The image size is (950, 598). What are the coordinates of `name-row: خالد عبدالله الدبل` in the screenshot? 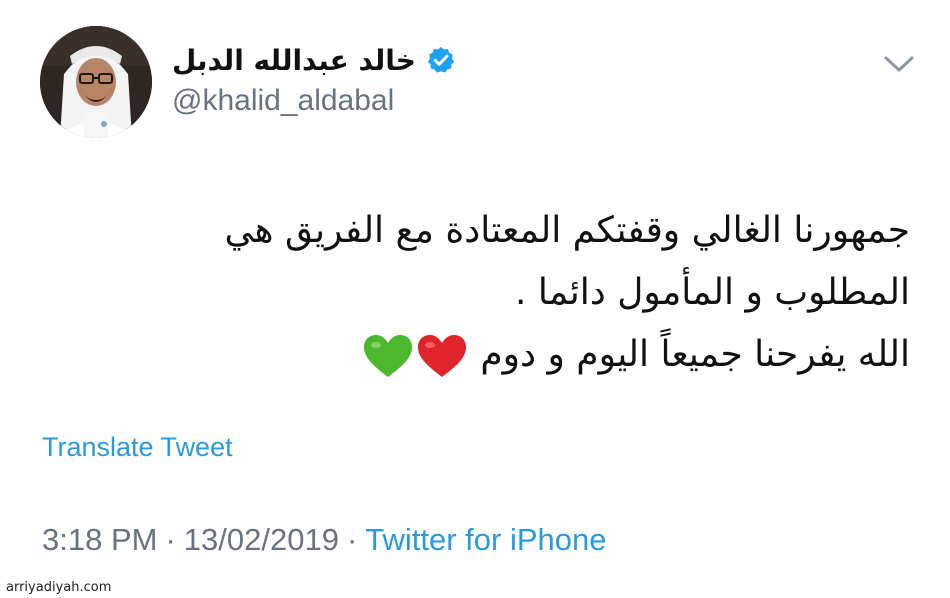 It's located at (314, 60).